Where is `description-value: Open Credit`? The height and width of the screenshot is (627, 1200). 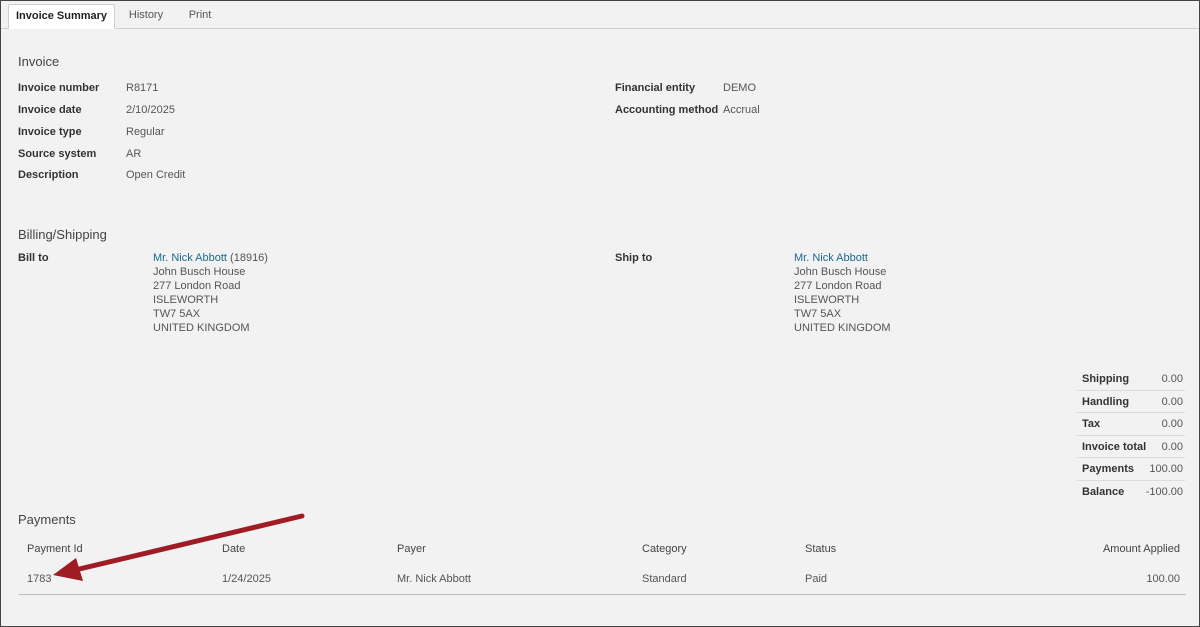
description-value: Open Credit is located at coordinates (156, 175).